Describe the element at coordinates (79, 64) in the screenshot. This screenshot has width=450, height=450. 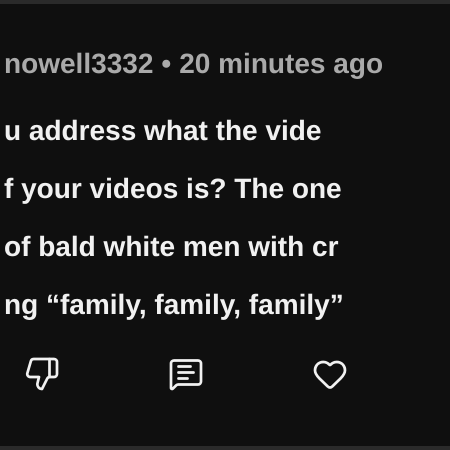
I see `author-name: nowell3332` at that location.